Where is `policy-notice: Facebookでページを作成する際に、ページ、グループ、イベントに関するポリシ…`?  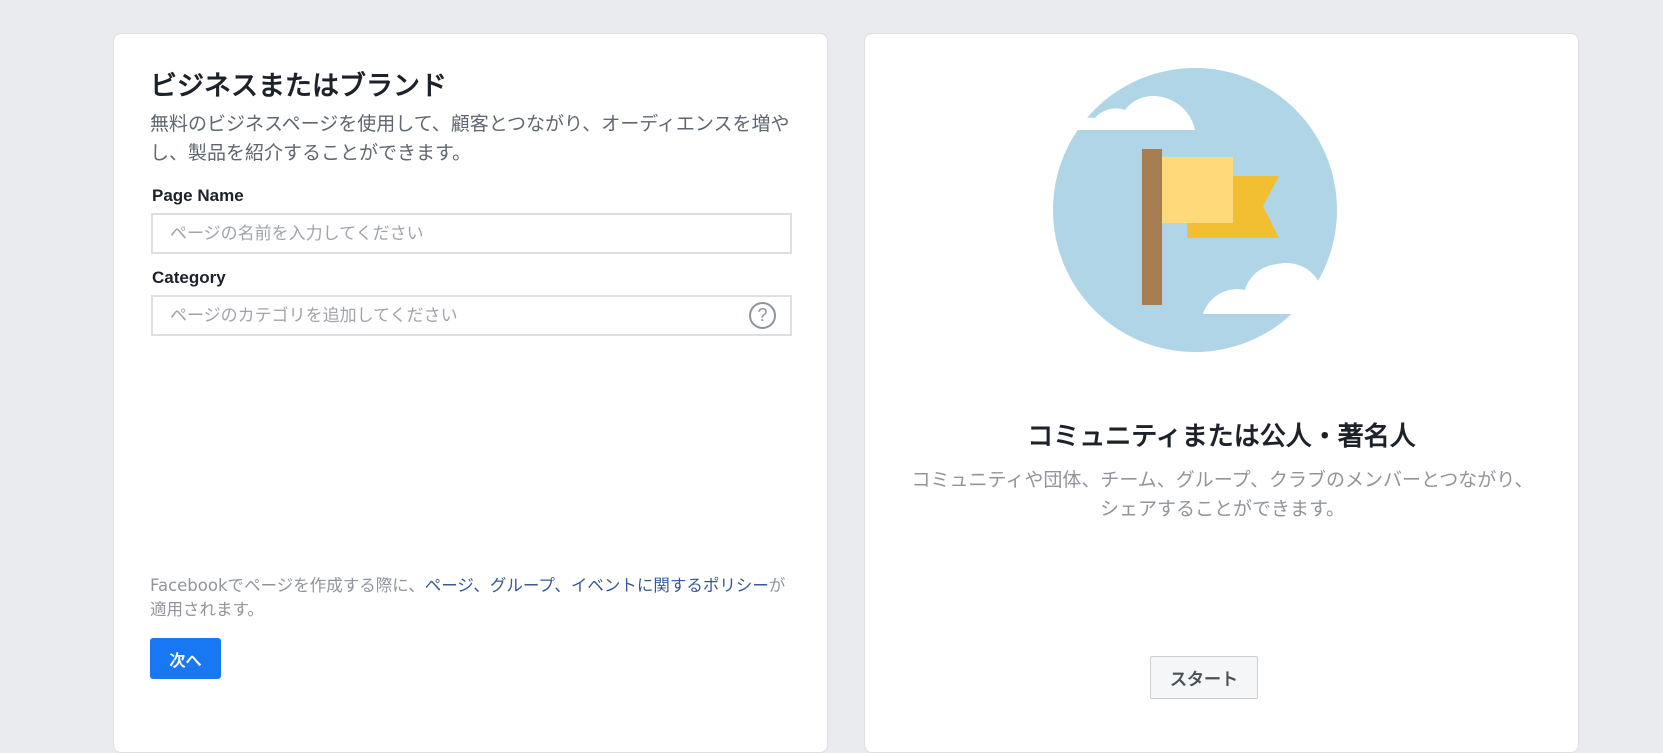
policy-notice: Facebookでページを作成する際に、ページ、グループ、イベントに関するポリシ… is located at coordinates (475, 598).